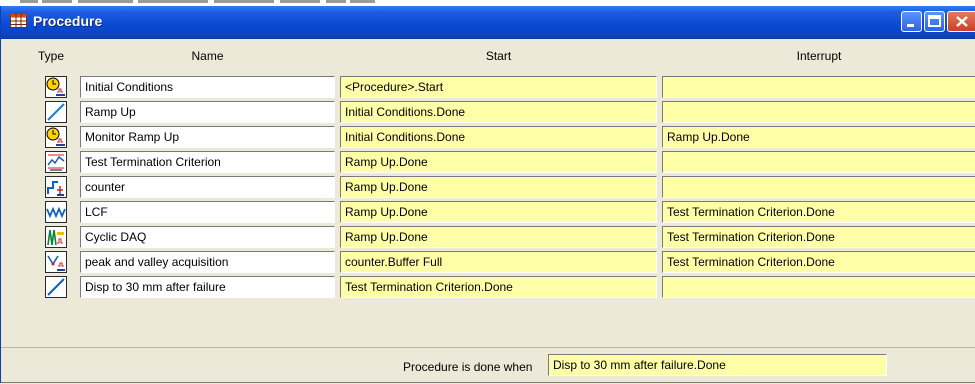  I want to click on start-condition-field: <Procedure>.Start, so click(498, 87).